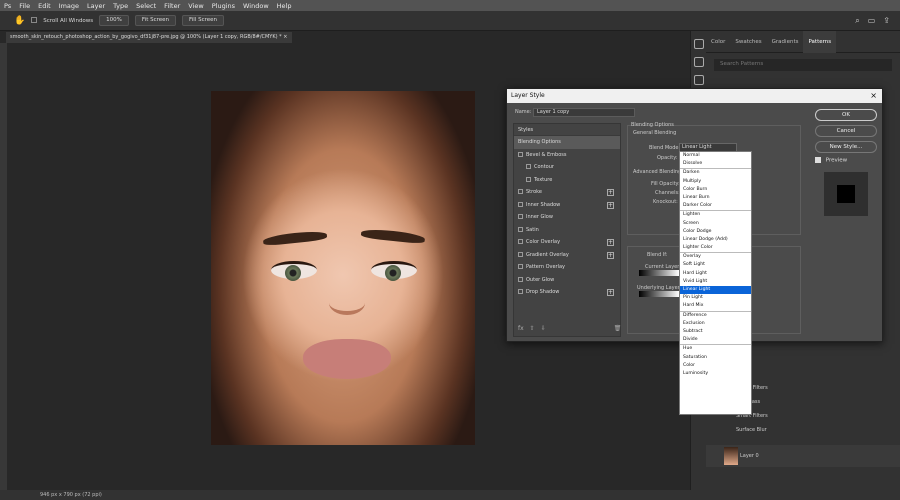  What do you see at coordinates (195, 6) in the screenshot?
I see `menu-view: View` at bounding box center [195, 6].